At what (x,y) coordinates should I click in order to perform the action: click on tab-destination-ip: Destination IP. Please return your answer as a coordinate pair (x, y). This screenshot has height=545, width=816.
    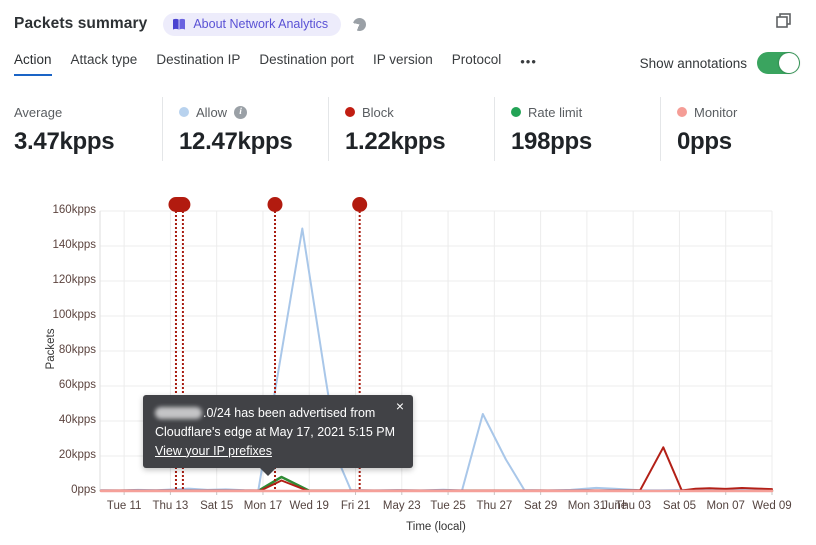
    Looking at the image, I should click on (198, 63).